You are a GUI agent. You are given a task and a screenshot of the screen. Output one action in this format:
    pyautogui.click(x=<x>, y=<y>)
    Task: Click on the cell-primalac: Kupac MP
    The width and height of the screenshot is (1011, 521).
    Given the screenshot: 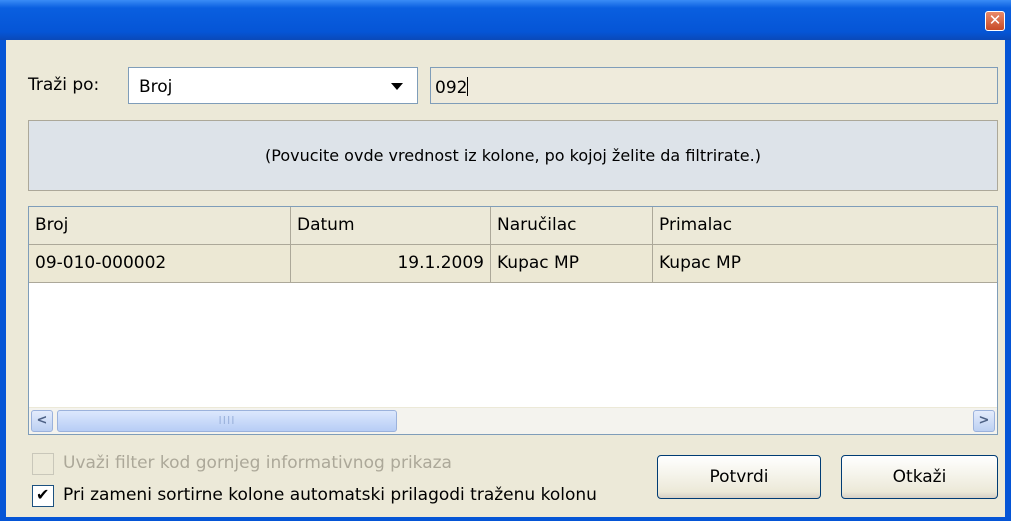 What is the action you would take?
    pyautogui.click(x=700, y=263)
    